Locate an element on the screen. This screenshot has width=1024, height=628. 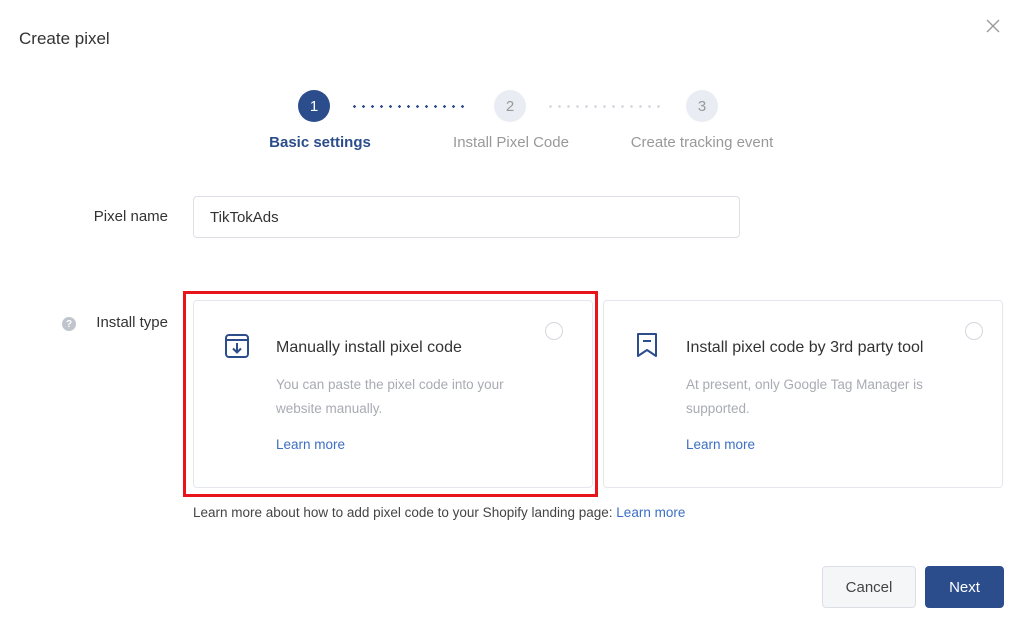
option-title: Manually install pixel code is located at coordinates (369, 347).